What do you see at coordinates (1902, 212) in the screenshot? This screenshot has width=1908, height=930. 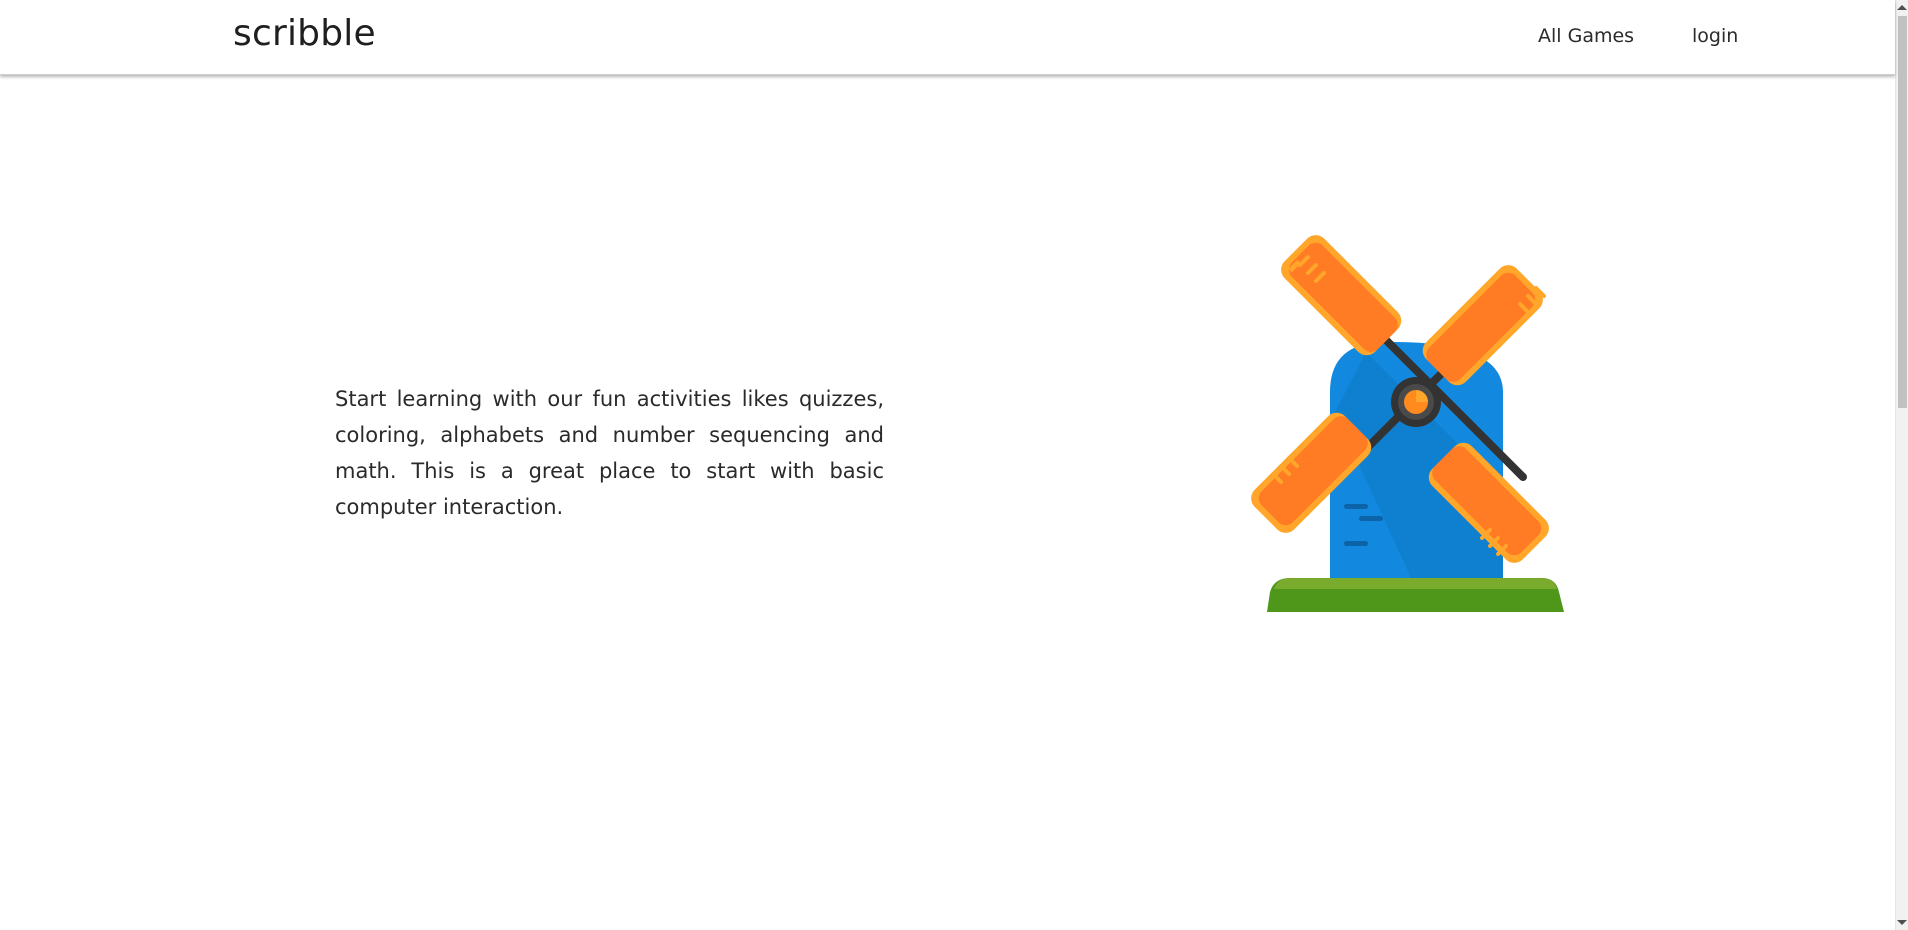 I see `scrollbar-thumb` at bounding box center [1902, 212].